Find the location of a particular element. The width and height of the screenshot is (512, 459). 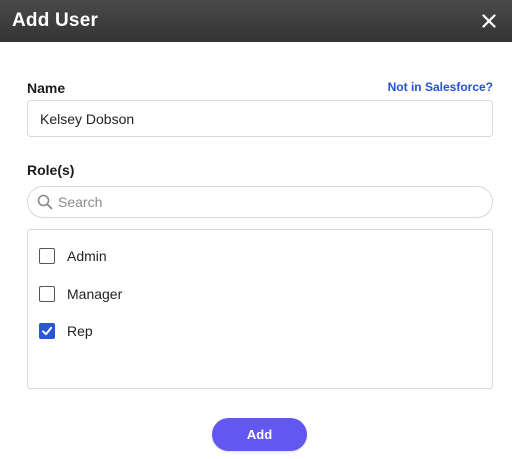

roles-label: Role(s) is located at coordinates (51, 170).